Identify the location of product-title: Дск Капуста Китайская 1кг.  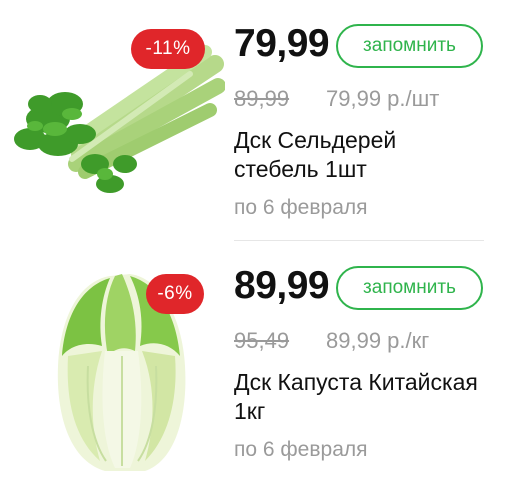
(359, 397).